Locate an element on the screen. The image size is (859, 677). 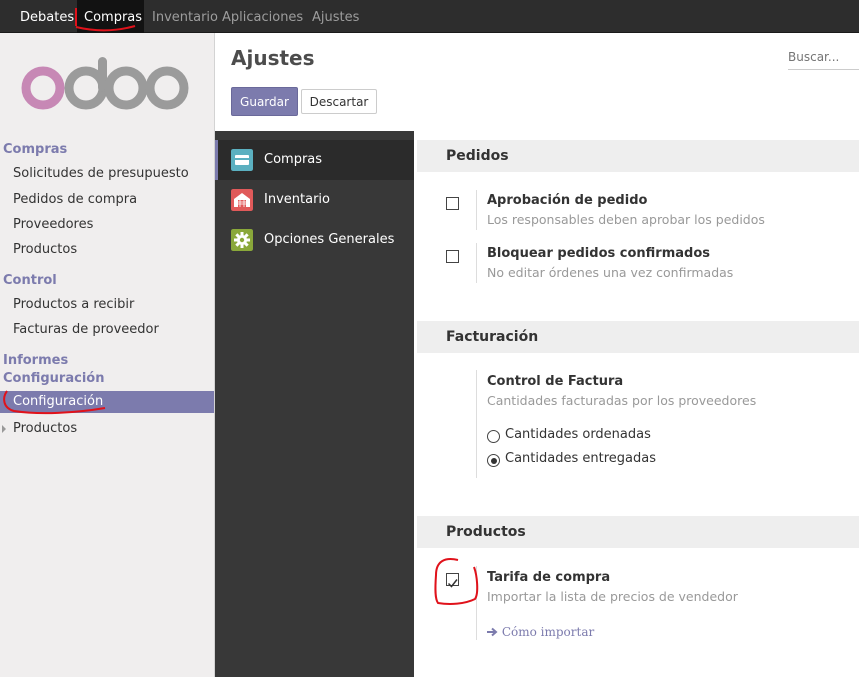
setting-desc-lock: No editar órdenes una vez confirmadas is located at coordinates (610, 272).